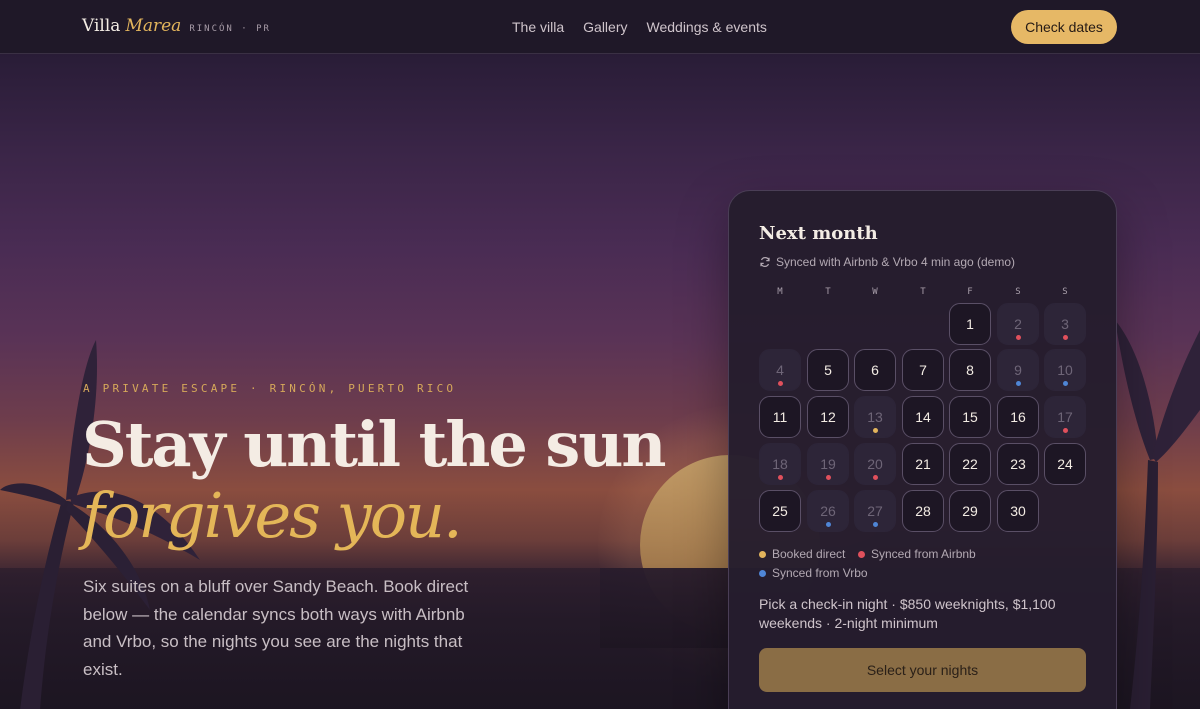 Image resolution: width=1200 pixels, height=709 pixels. I want to click on calendar-day-available: 21, so click(923, 464).